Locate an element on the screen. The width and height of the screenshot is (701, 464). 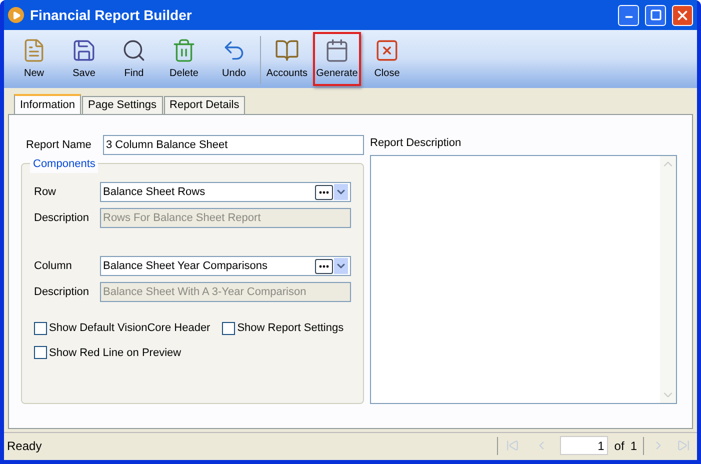
checkbox: Show Report Settings is located at coordinates (283, 328).